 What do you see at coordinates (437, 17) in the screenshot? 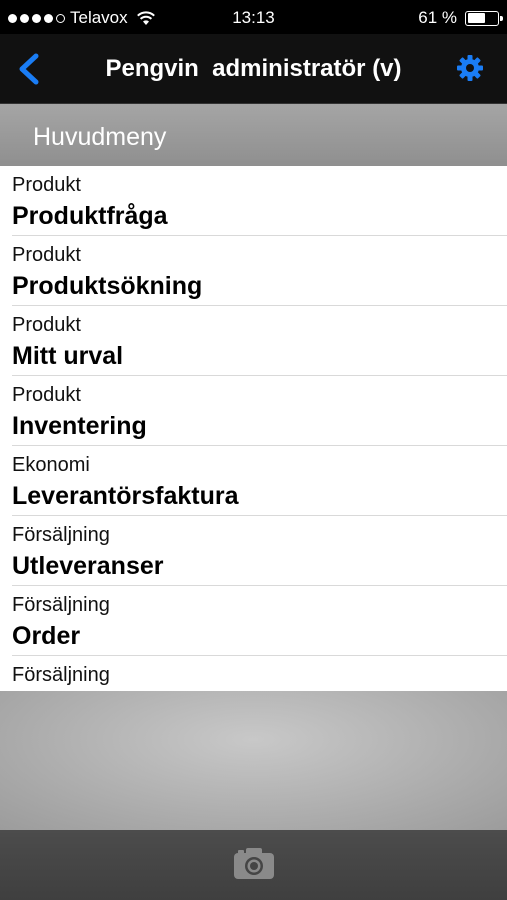
I see `battery-percentage: 61 %` at bounding box center [437, 17].